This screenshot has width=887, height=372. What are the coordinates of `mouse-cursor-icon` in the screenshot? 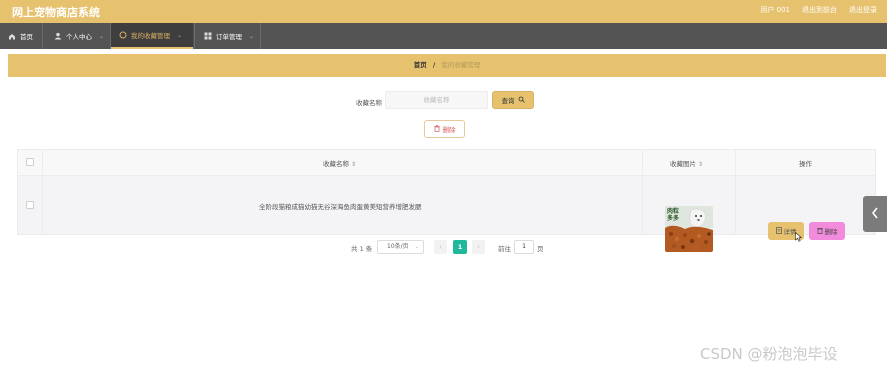 It's located at (799, 237).